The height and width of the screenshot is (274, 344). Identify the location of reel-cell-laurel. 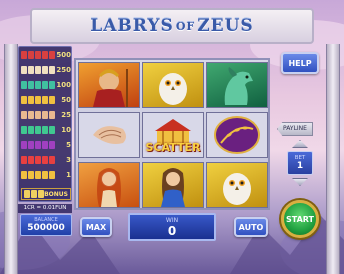
(237, 135).